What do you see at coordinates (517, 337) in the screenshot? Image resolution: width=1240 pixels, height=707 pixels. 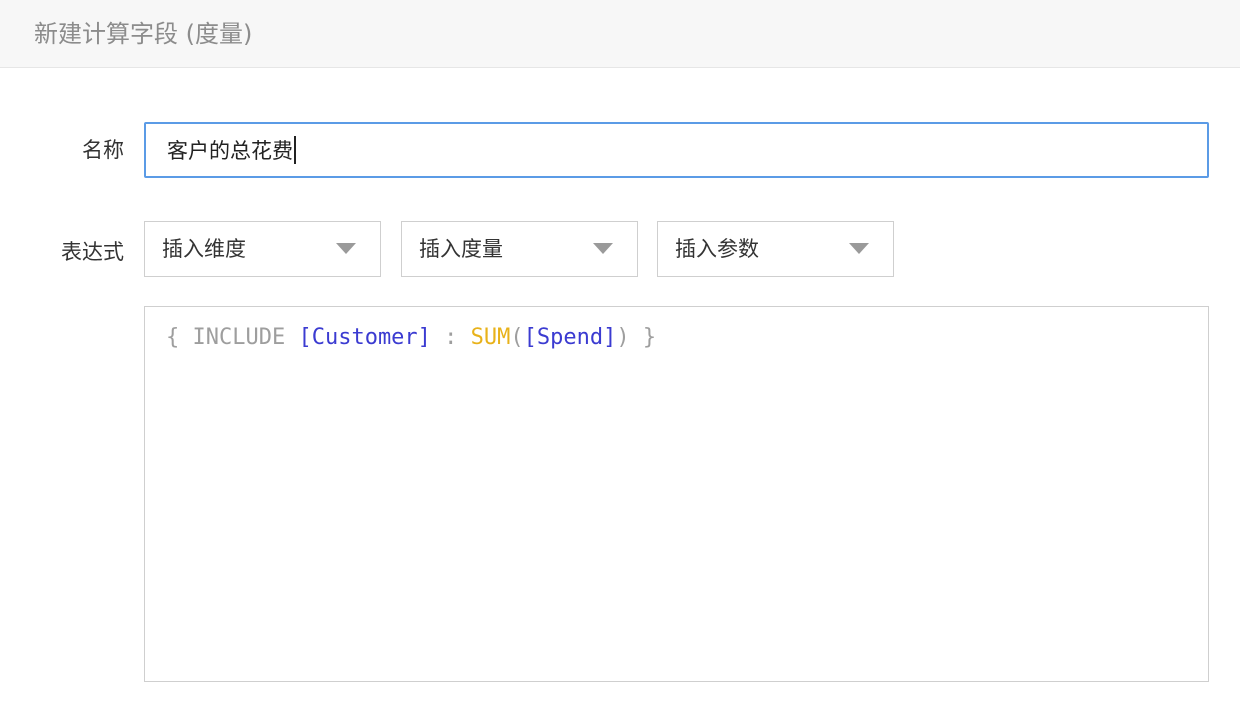 I see `code-token-paren-open: (` at bounding box center [517, 337].